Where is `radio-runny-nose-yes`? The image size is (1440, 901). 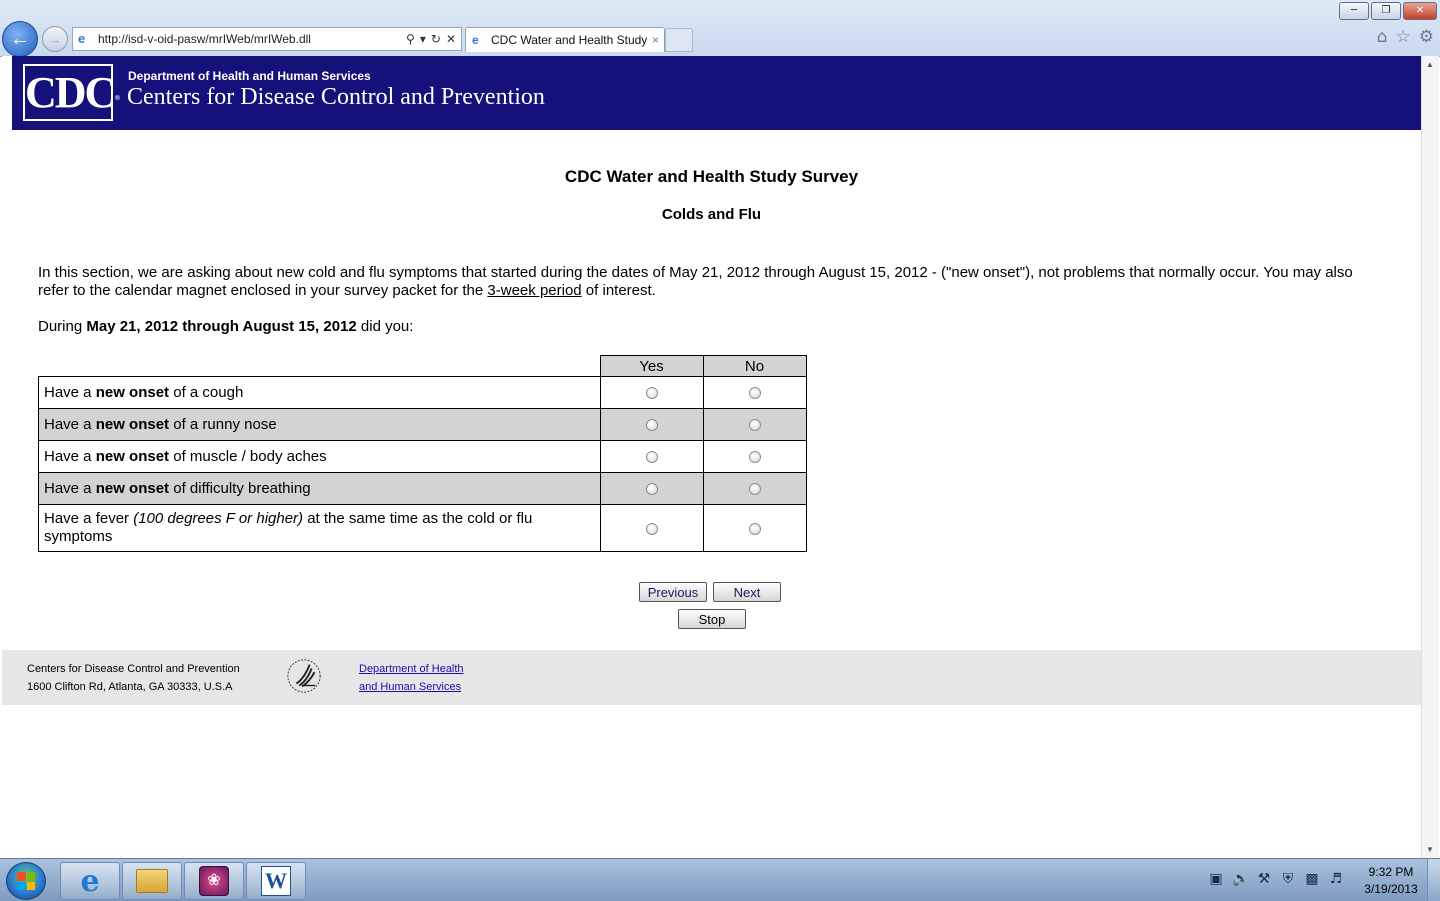 radio-runny-nose-yes is located at coordinates (651, 425).